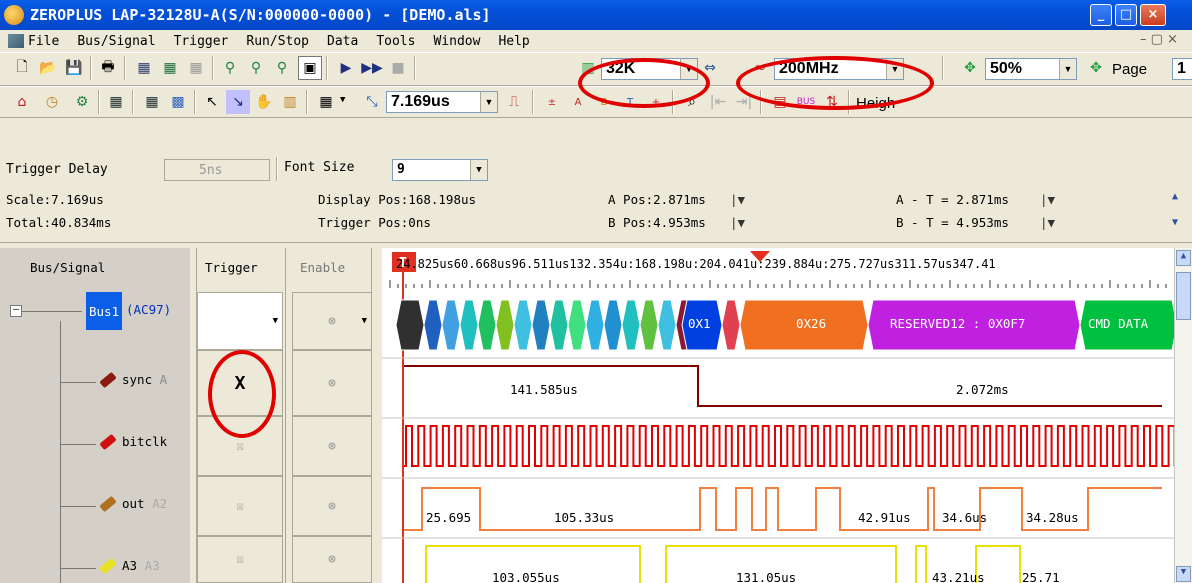 Image resolution: width=1192 pixels, height=583 pixels. I want to click on signal-group-icon: ⚲, so click(256, 68).